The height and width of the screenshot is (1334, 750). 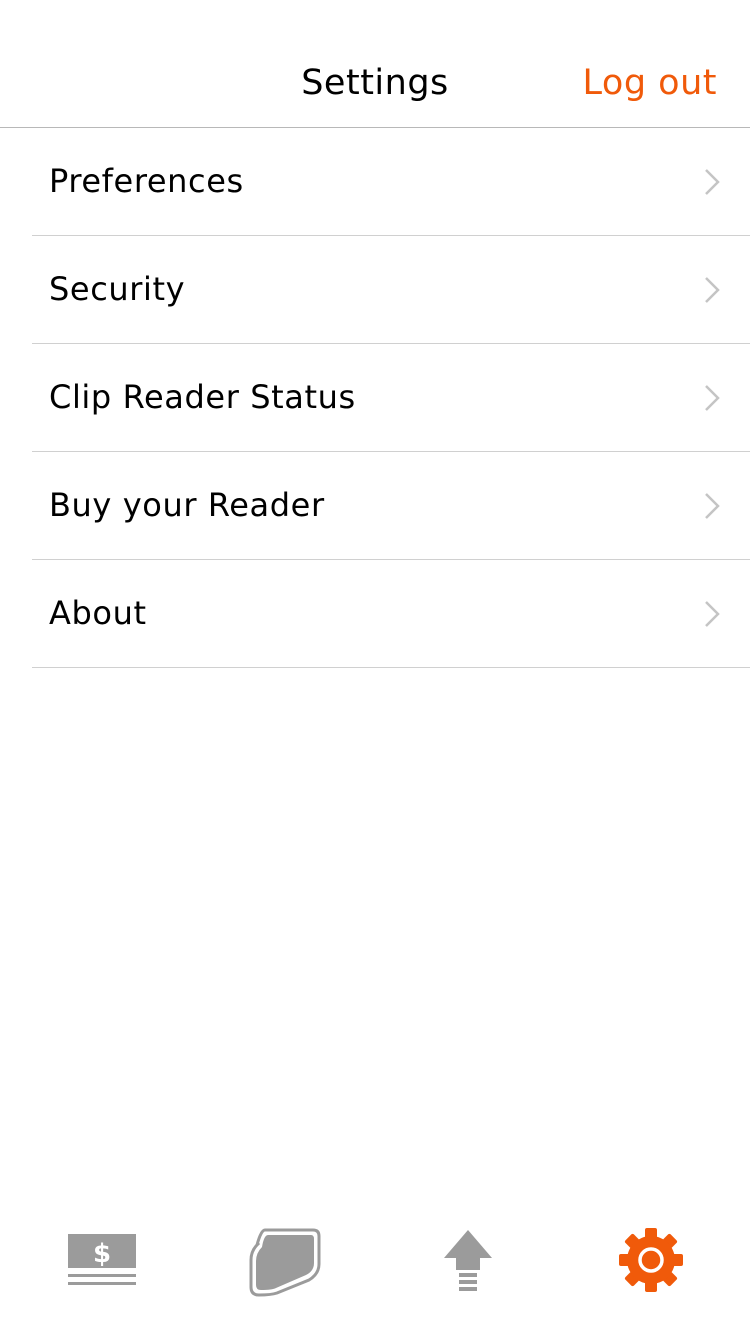 I want to click on upload-arrow-icon, so click(x=468, y=1260).